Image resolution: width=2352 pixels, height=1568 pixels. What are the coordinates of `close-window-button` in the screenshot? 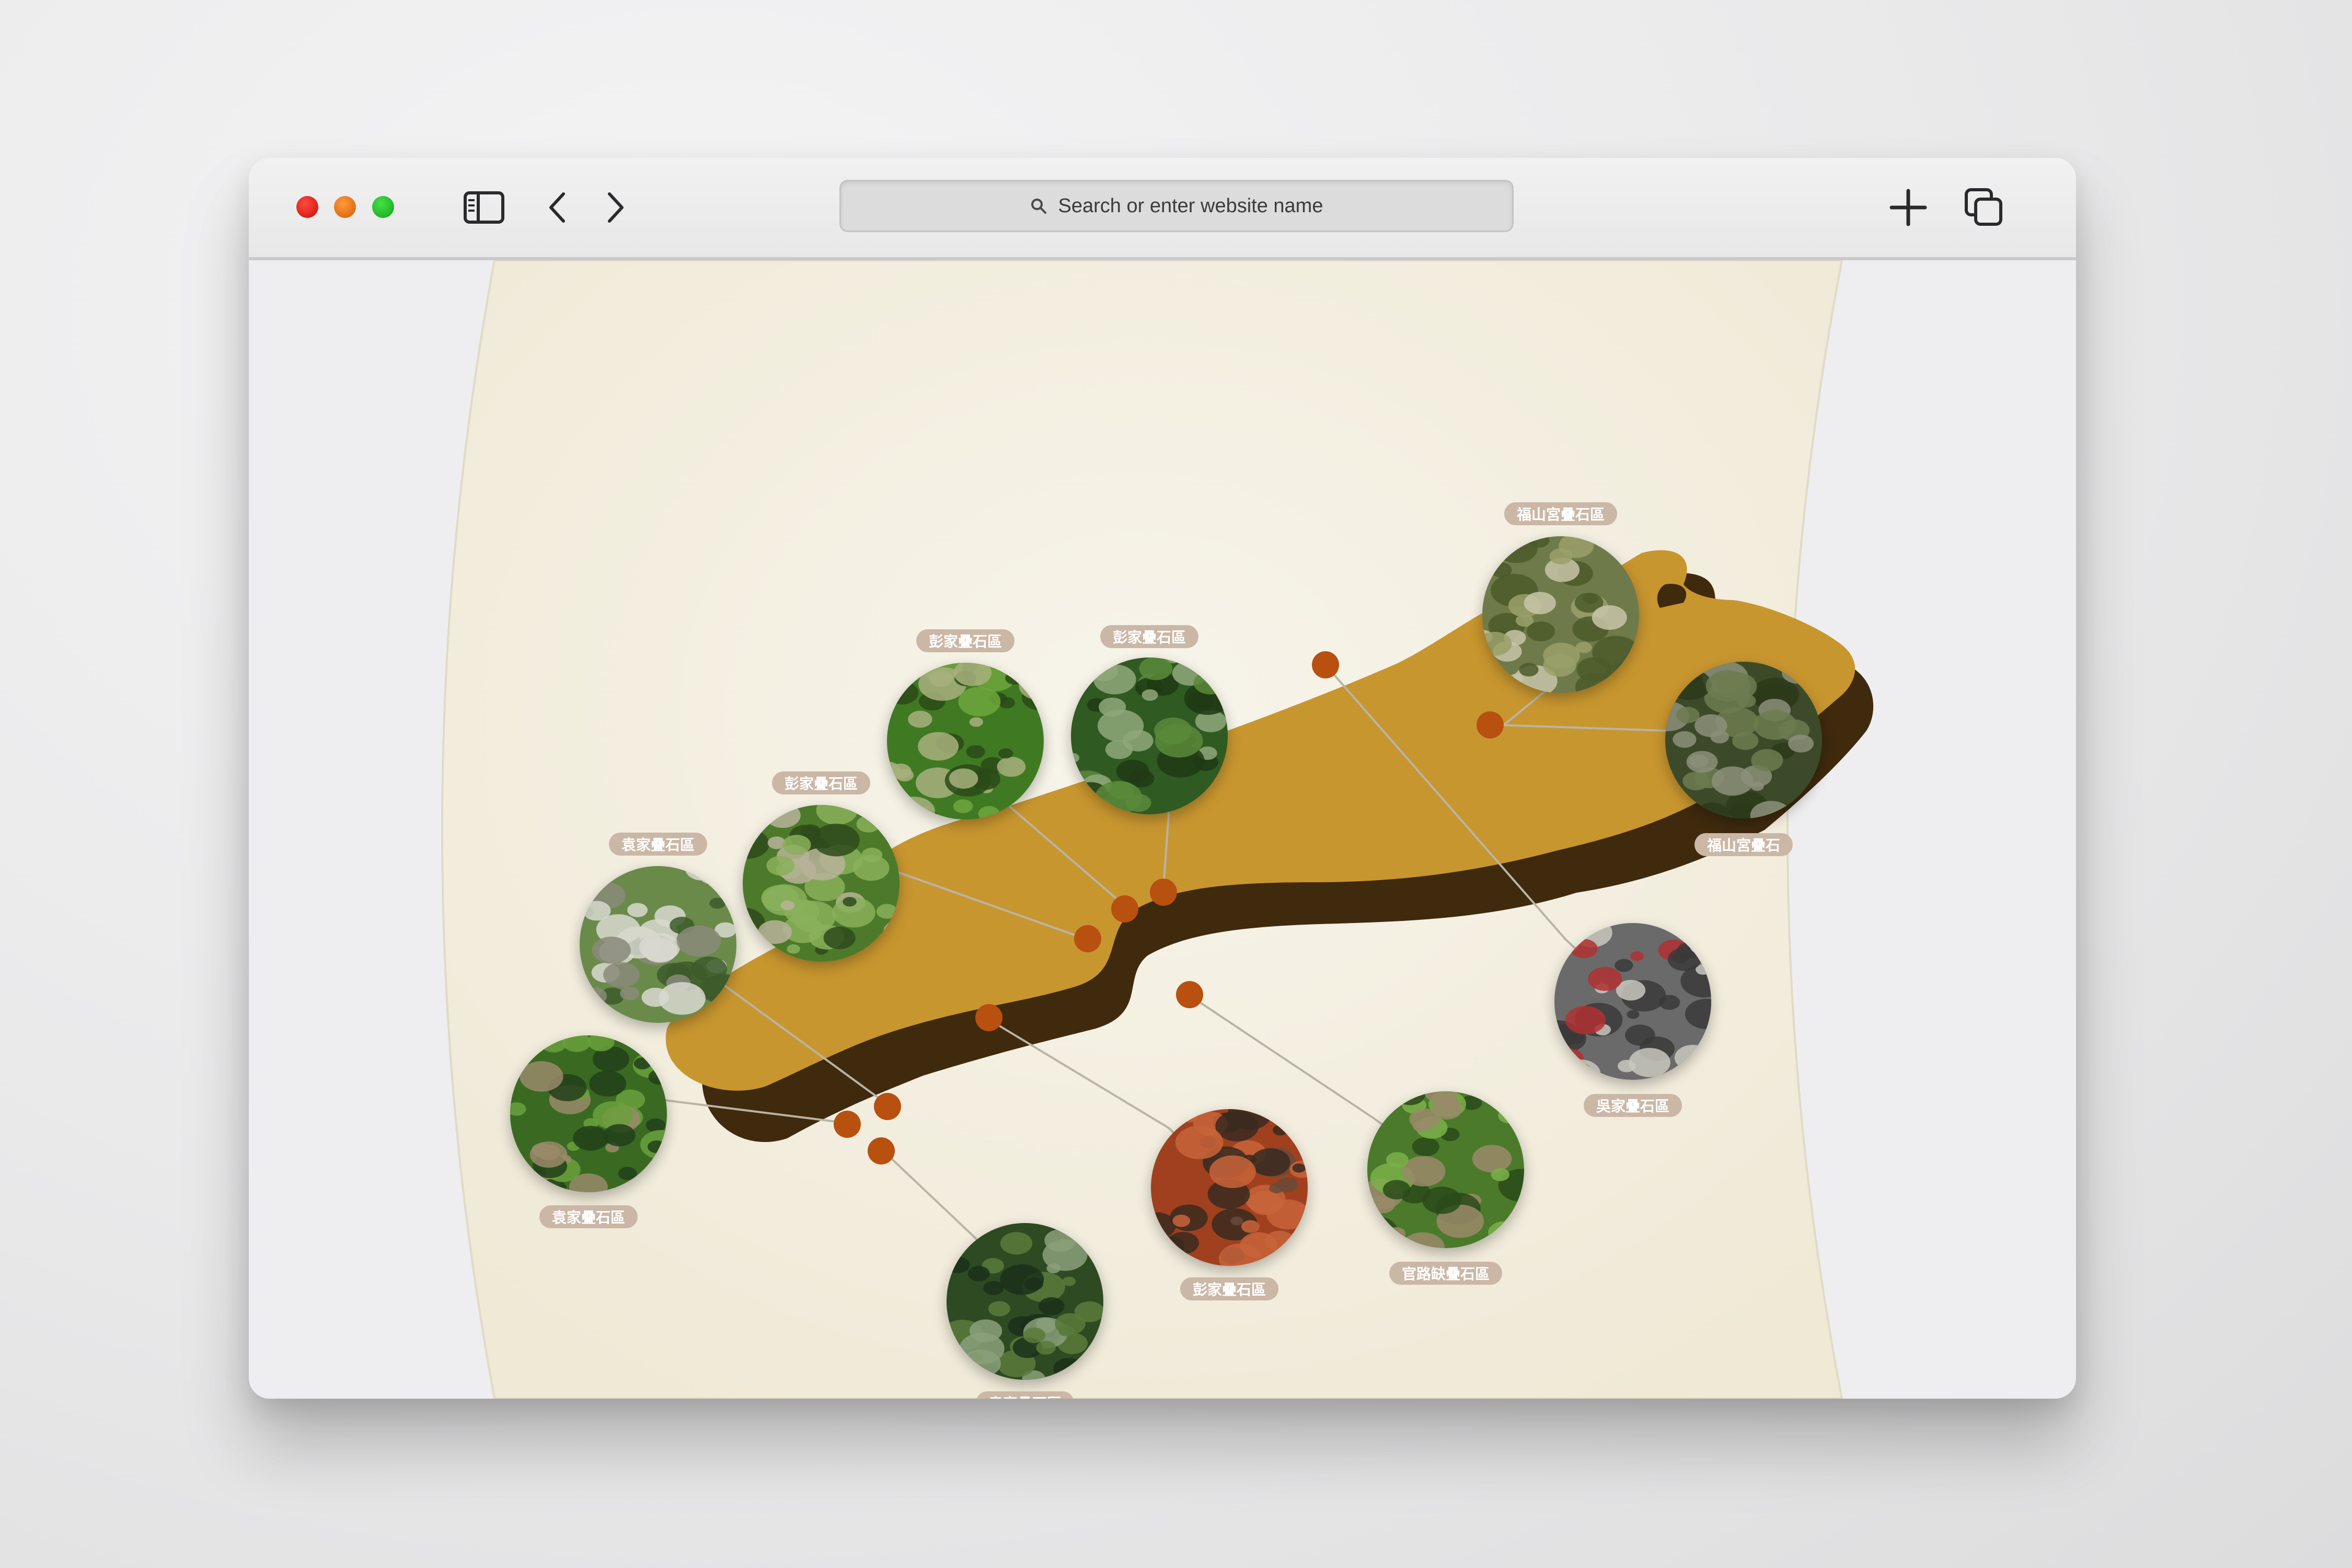 It's located at (307, 207).